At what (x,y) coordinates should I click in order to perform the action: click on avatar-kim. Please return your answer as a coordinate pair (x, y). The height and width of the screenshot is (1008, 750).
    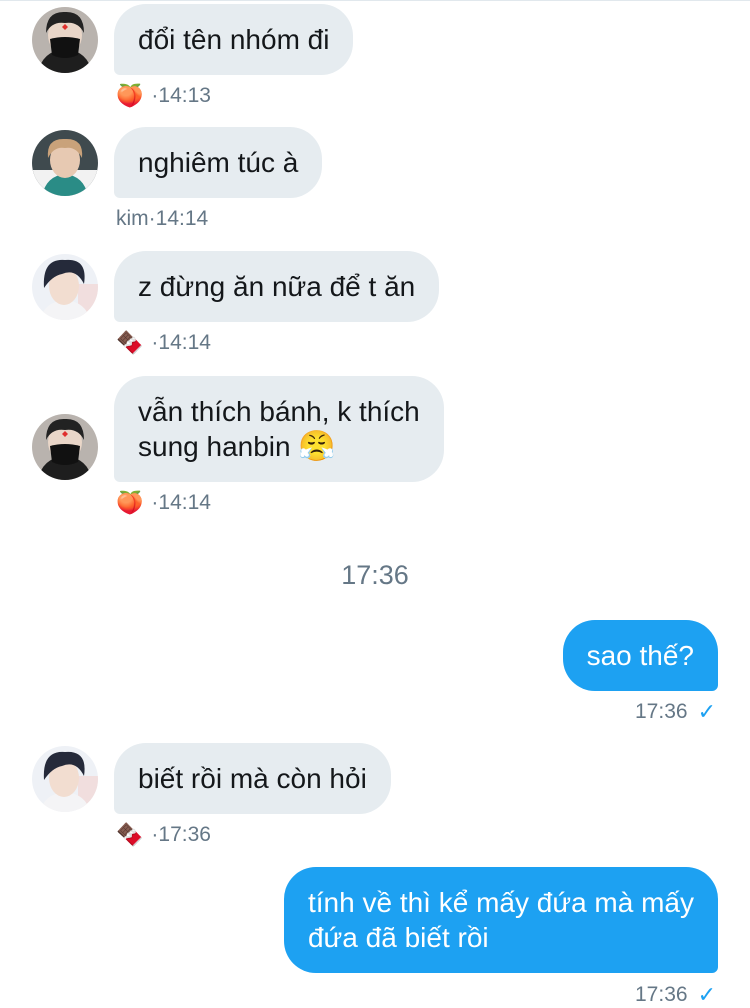
    Looking at the image, I should click on (65, 163).